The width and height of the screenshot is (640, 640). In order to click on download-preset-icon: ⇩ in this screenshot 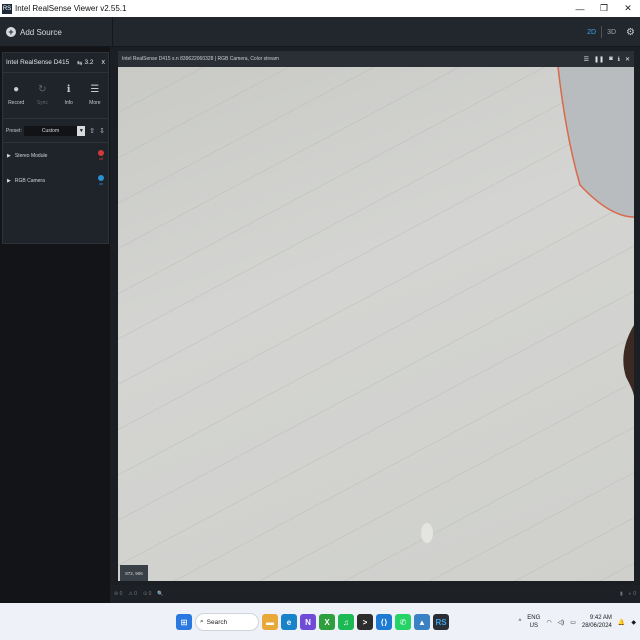, I will do `click(102, 131)`.